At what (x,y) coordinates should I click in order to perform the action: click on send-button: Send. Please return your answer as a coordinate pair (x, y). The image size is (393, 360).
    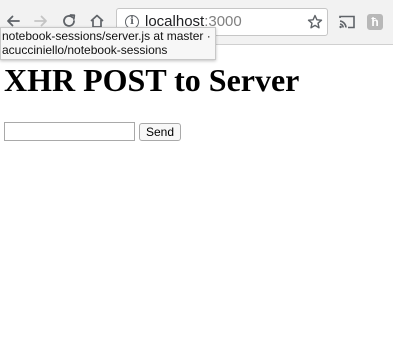
    Looking at the image, I should click on (160, 132).